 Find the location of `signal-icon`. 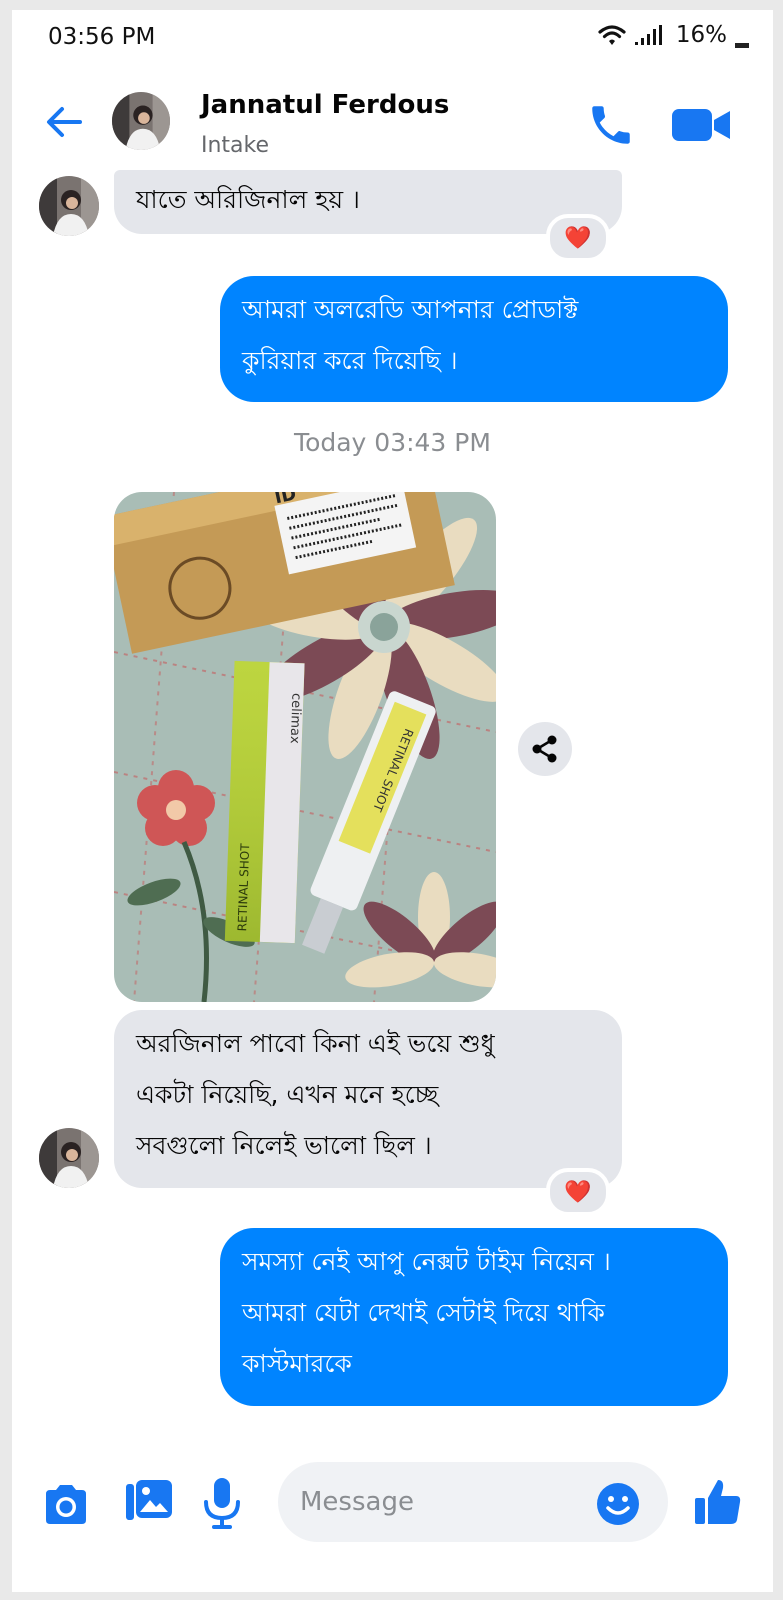

signal-icon is located at coordinates (648, 35).